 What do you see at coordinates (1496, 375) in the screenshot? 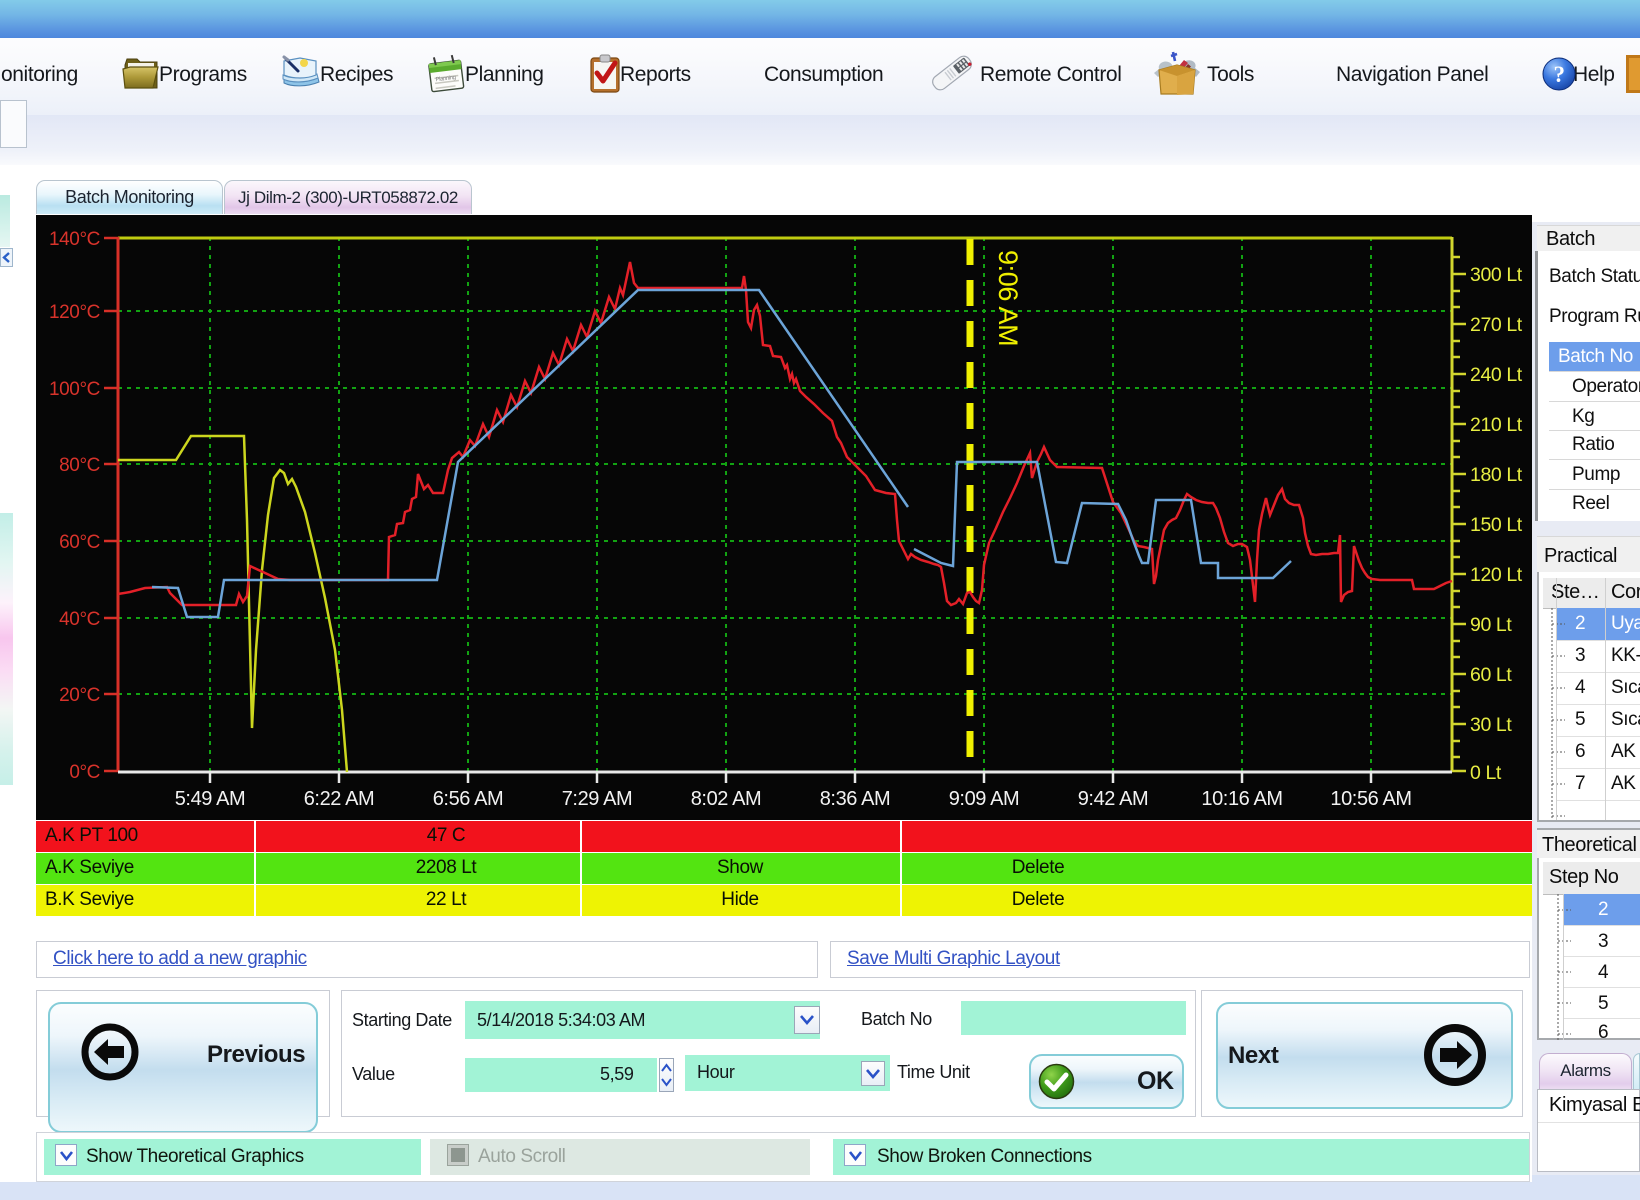
I see `svg-text: 240 Lt` at bounding box center [1496, 375].